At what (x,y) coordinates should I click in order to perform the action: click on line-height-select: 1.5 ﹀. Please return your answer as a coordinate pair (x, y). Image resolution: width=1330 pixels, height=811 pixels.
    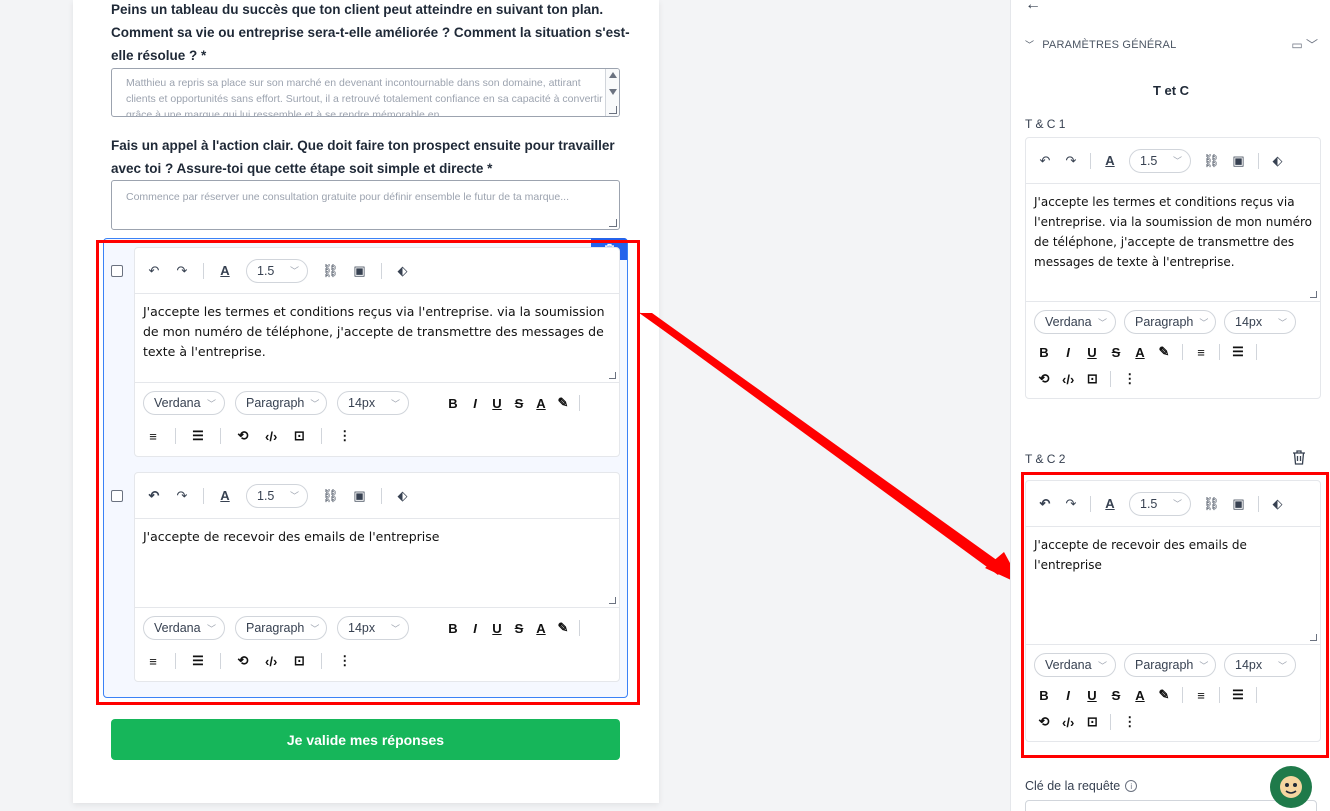
    Looking at the image, I should click on (1160, 160).